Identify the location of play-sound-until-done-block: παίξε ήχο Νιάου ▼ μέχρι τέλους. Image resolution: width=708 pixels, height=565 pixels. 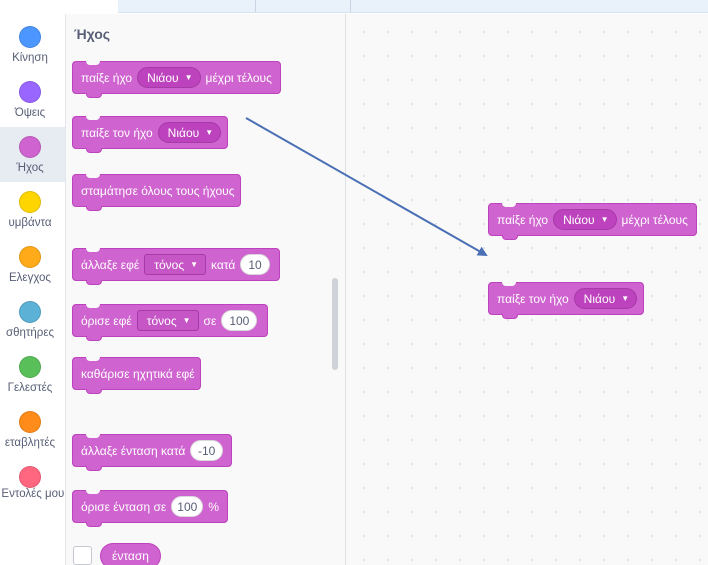
(176, 79).